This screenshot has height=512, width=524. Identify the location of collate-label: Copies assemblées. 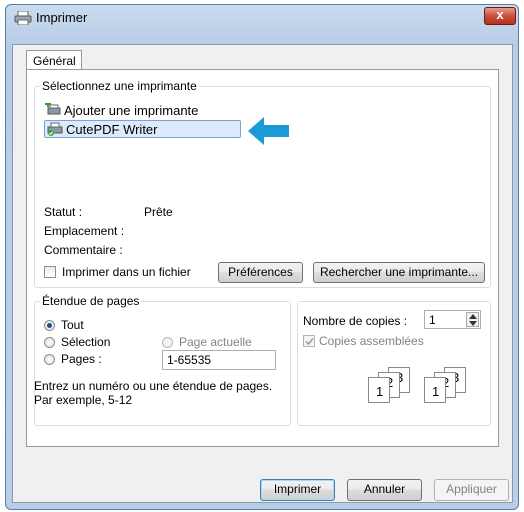
(371, 341).